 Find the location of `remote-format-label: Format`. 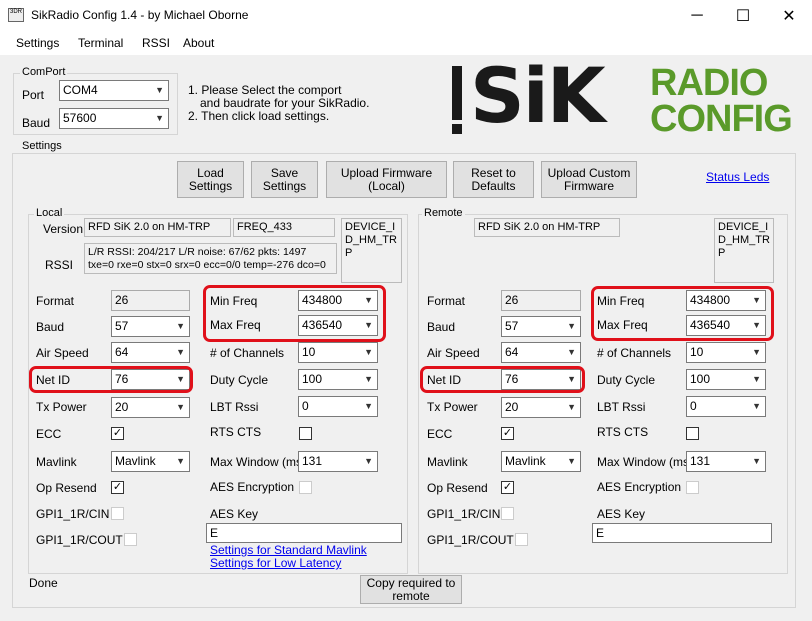

remote-format-label: Format is located at coordinates (446, 301).